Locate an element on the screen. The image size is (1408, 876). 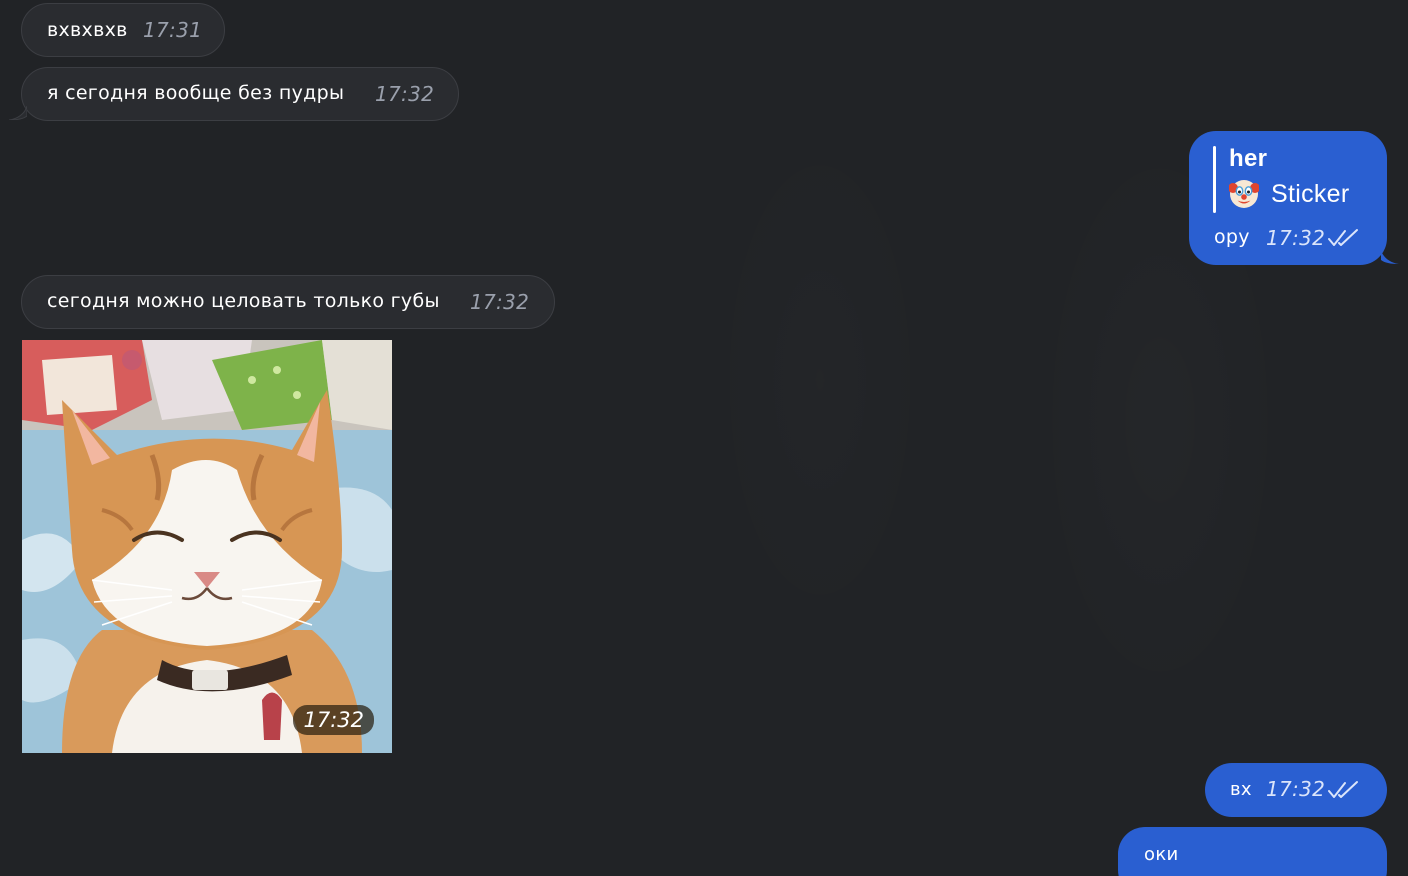
reply-quote-bar is located at coordinates (1214, 179).